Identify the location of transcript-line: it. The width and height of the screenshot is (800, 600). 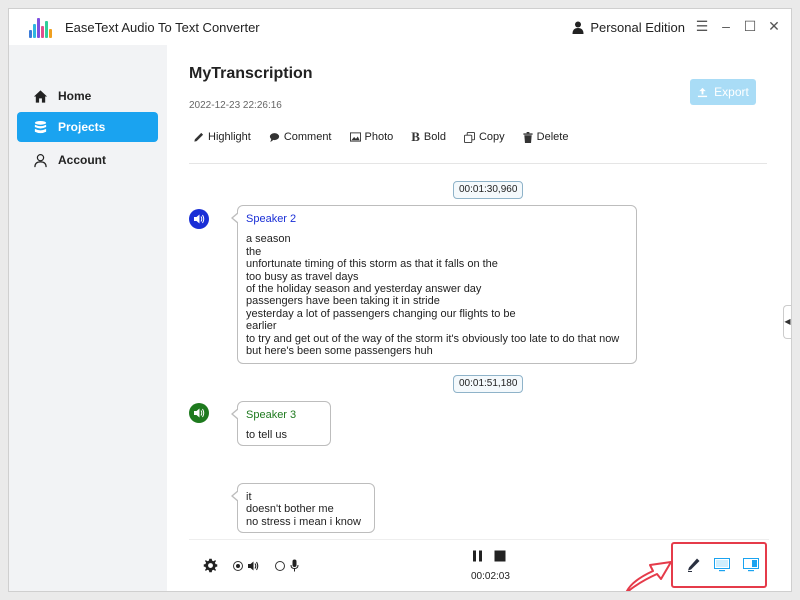
(249, 497).